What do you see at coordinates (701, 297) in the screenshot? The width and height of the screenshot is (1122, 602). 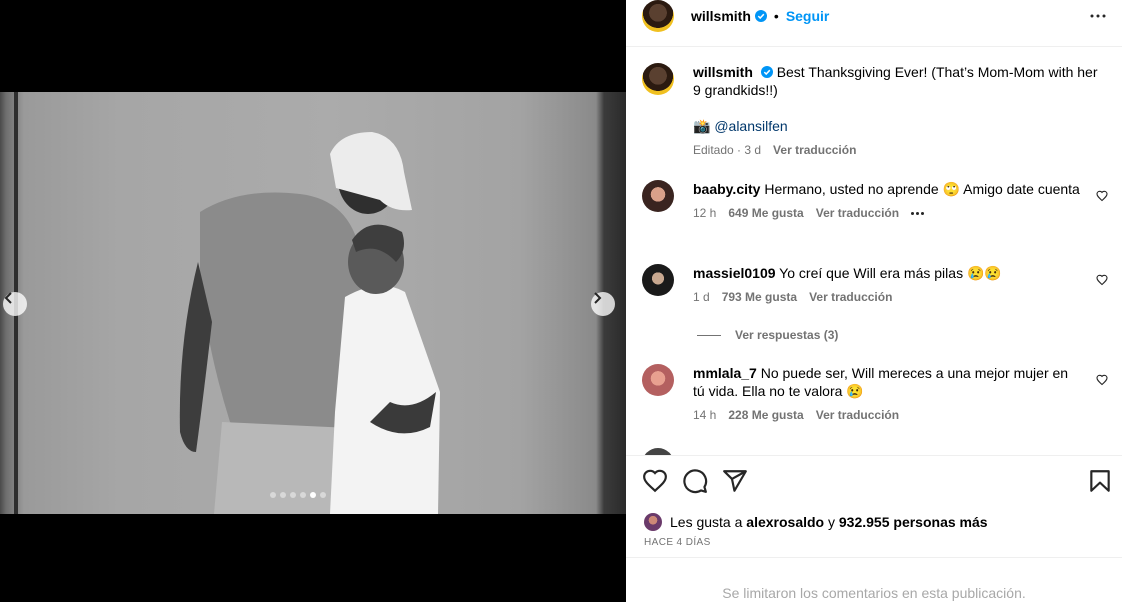 I see `comment-time: 1 d` at bounding box center [701, 297].